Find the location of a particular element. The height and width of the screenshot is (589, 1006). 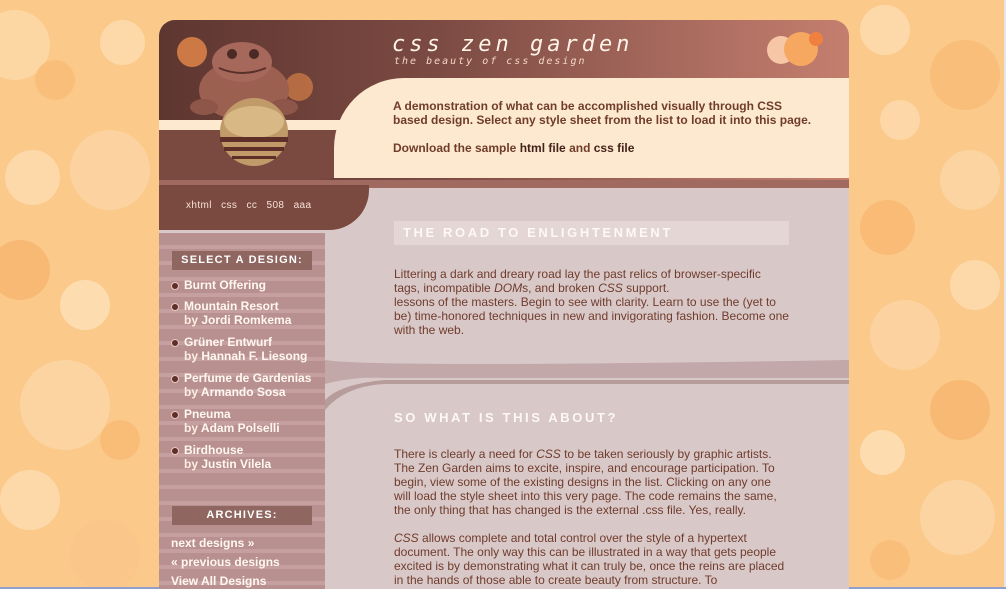

download-and: and is located at coordinates (580, 148).